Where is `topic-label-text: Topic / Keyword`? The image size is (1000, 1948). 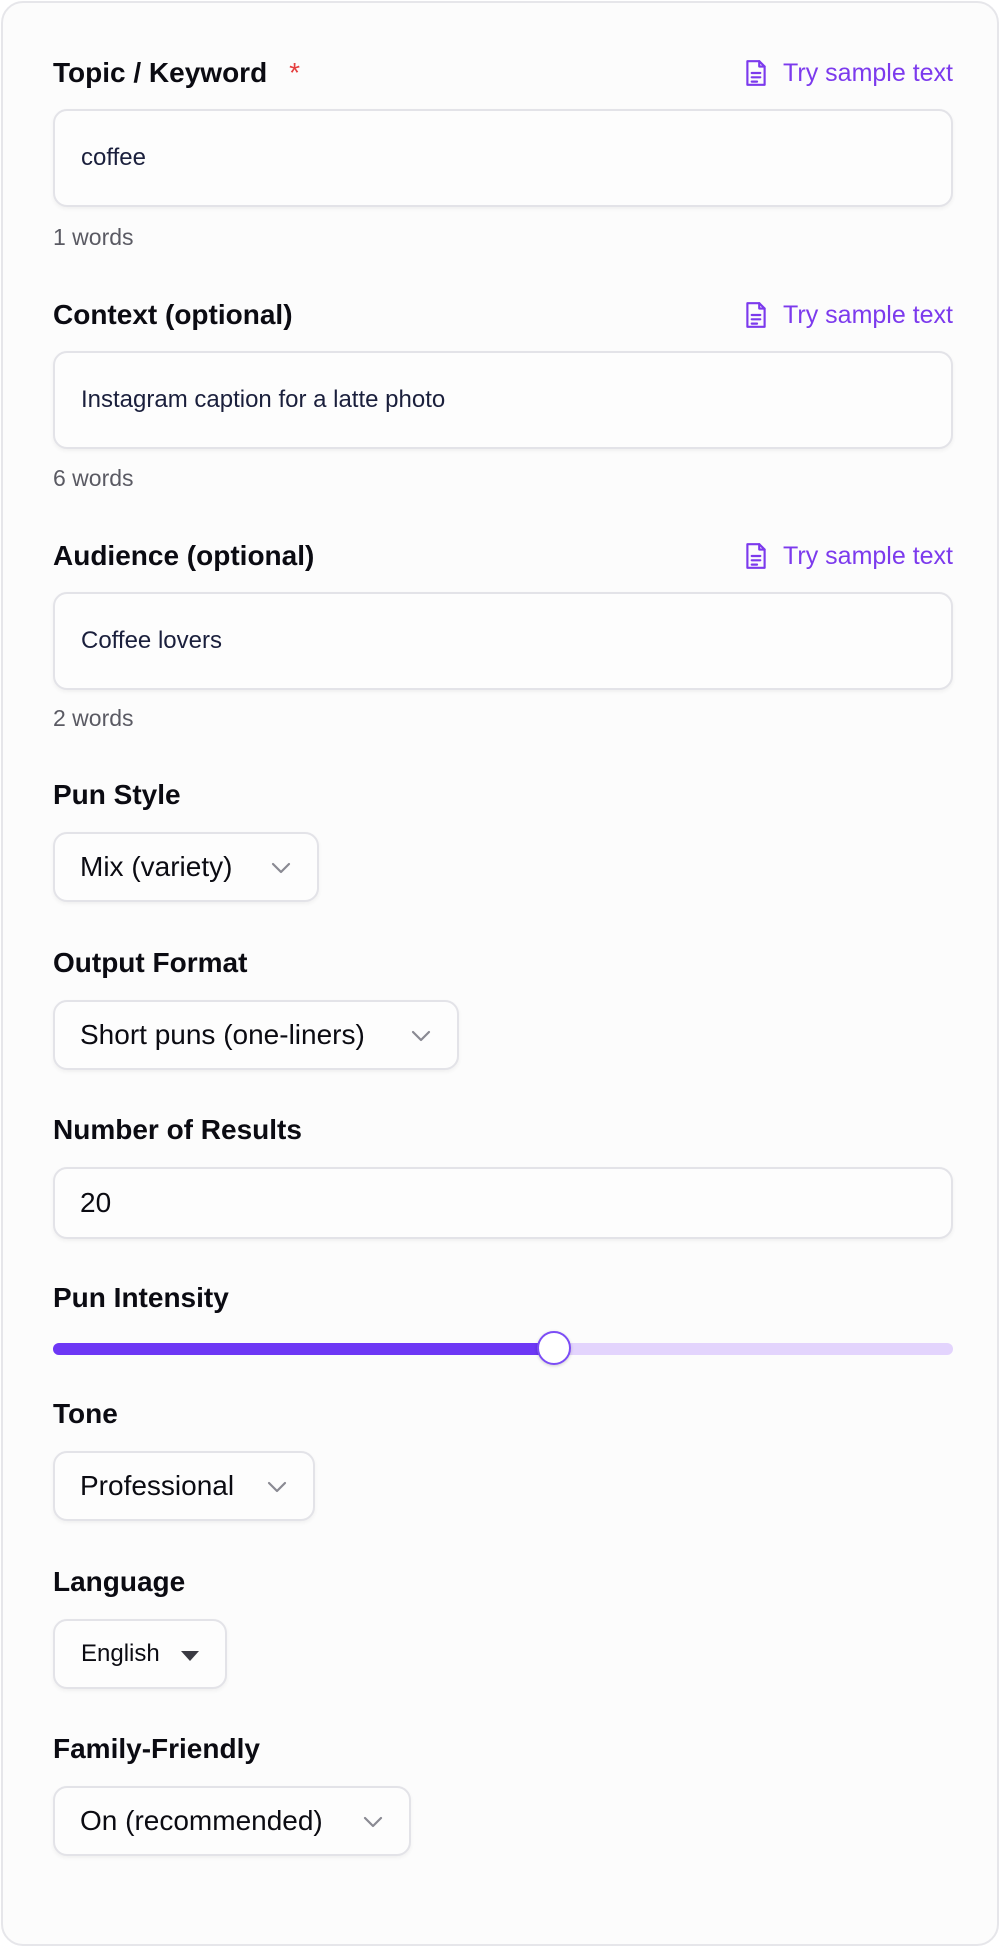 topic-label-text: Topic / Keyword is located at coordinates (160, 72).